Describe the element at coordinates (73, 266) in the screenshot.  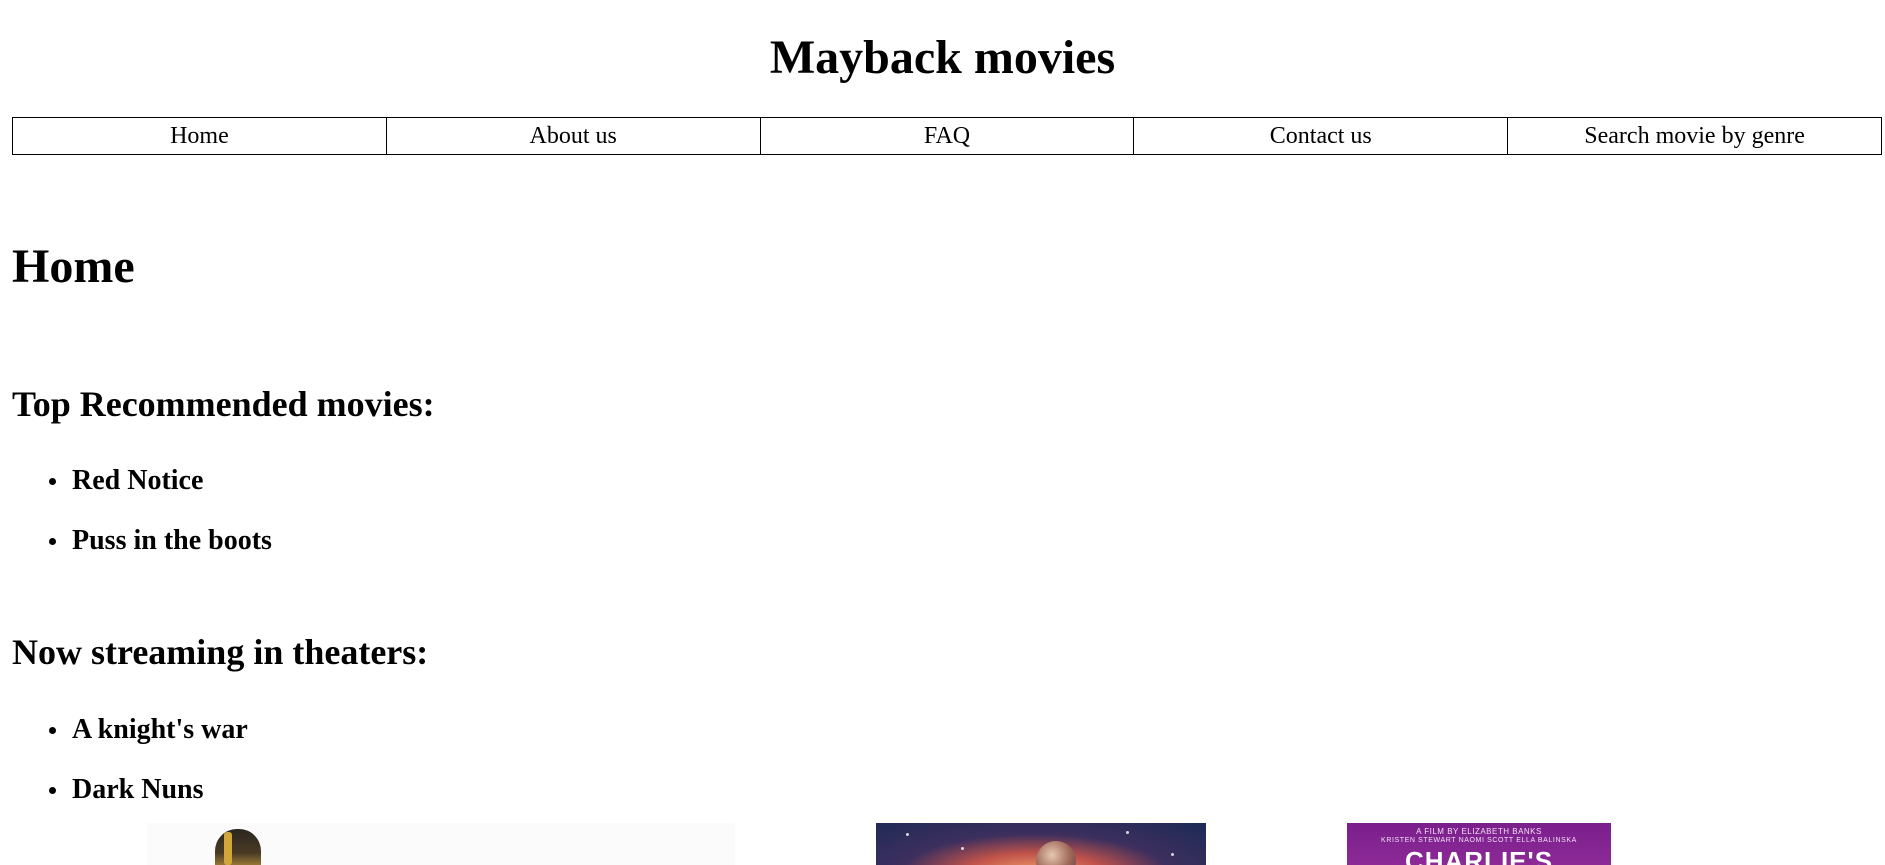
I see `page-heading: Home` at that location.